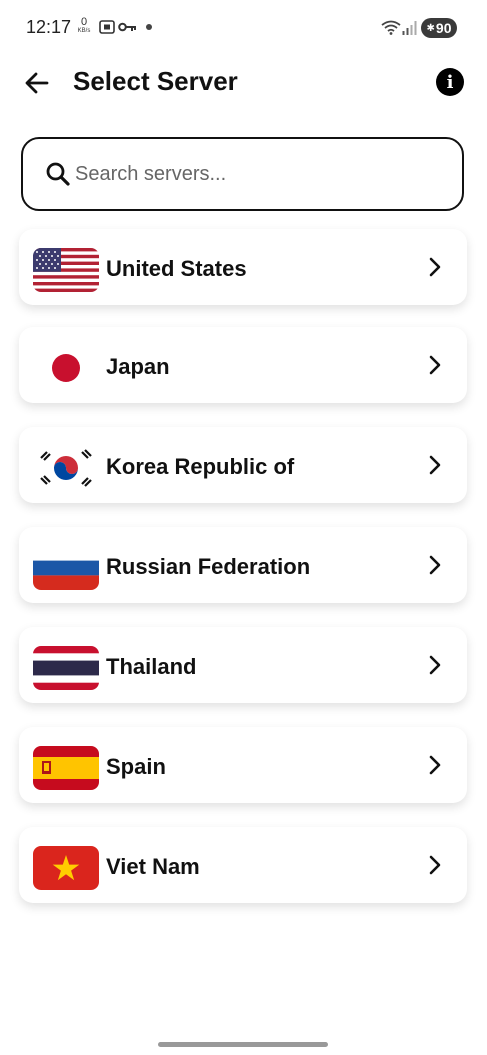 The image size is (487, 1055). Describe the element at coordinates (243, 365) in the screenshot. I see `server-item-japan: Japan` at that location.